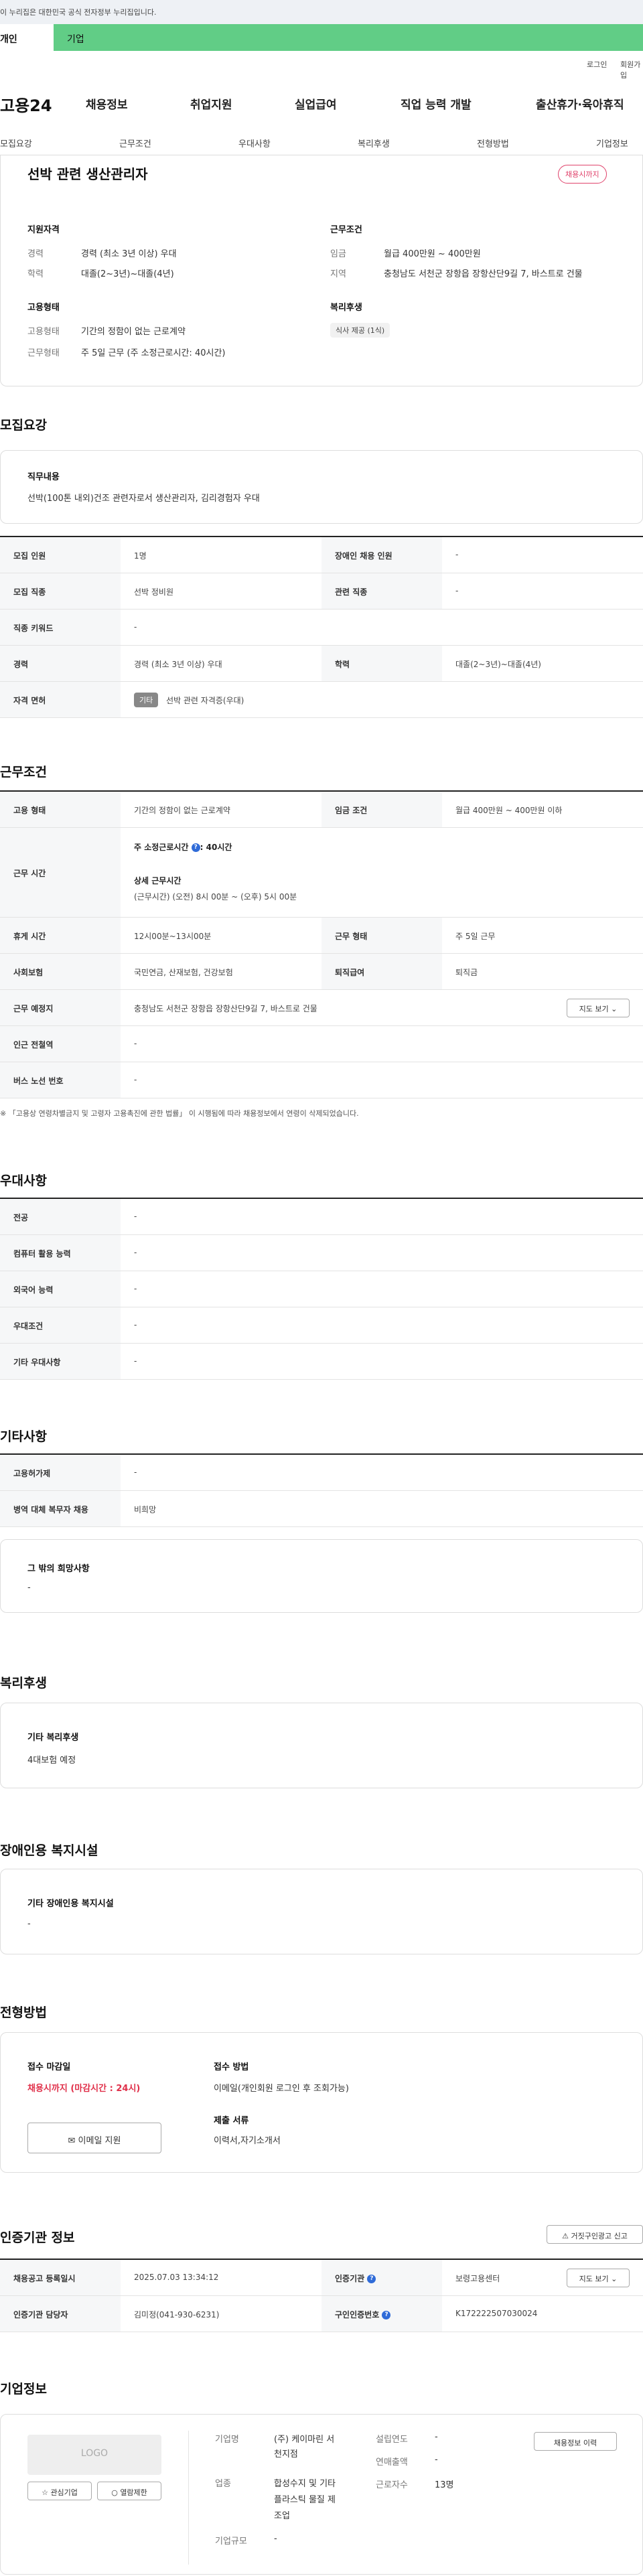 This screenshot has height=2576, width=643. What do you see at coordinates (231, 2541) in the screenshot?
I see `size-key: 기업규모` at bounding box center [231, 2541].